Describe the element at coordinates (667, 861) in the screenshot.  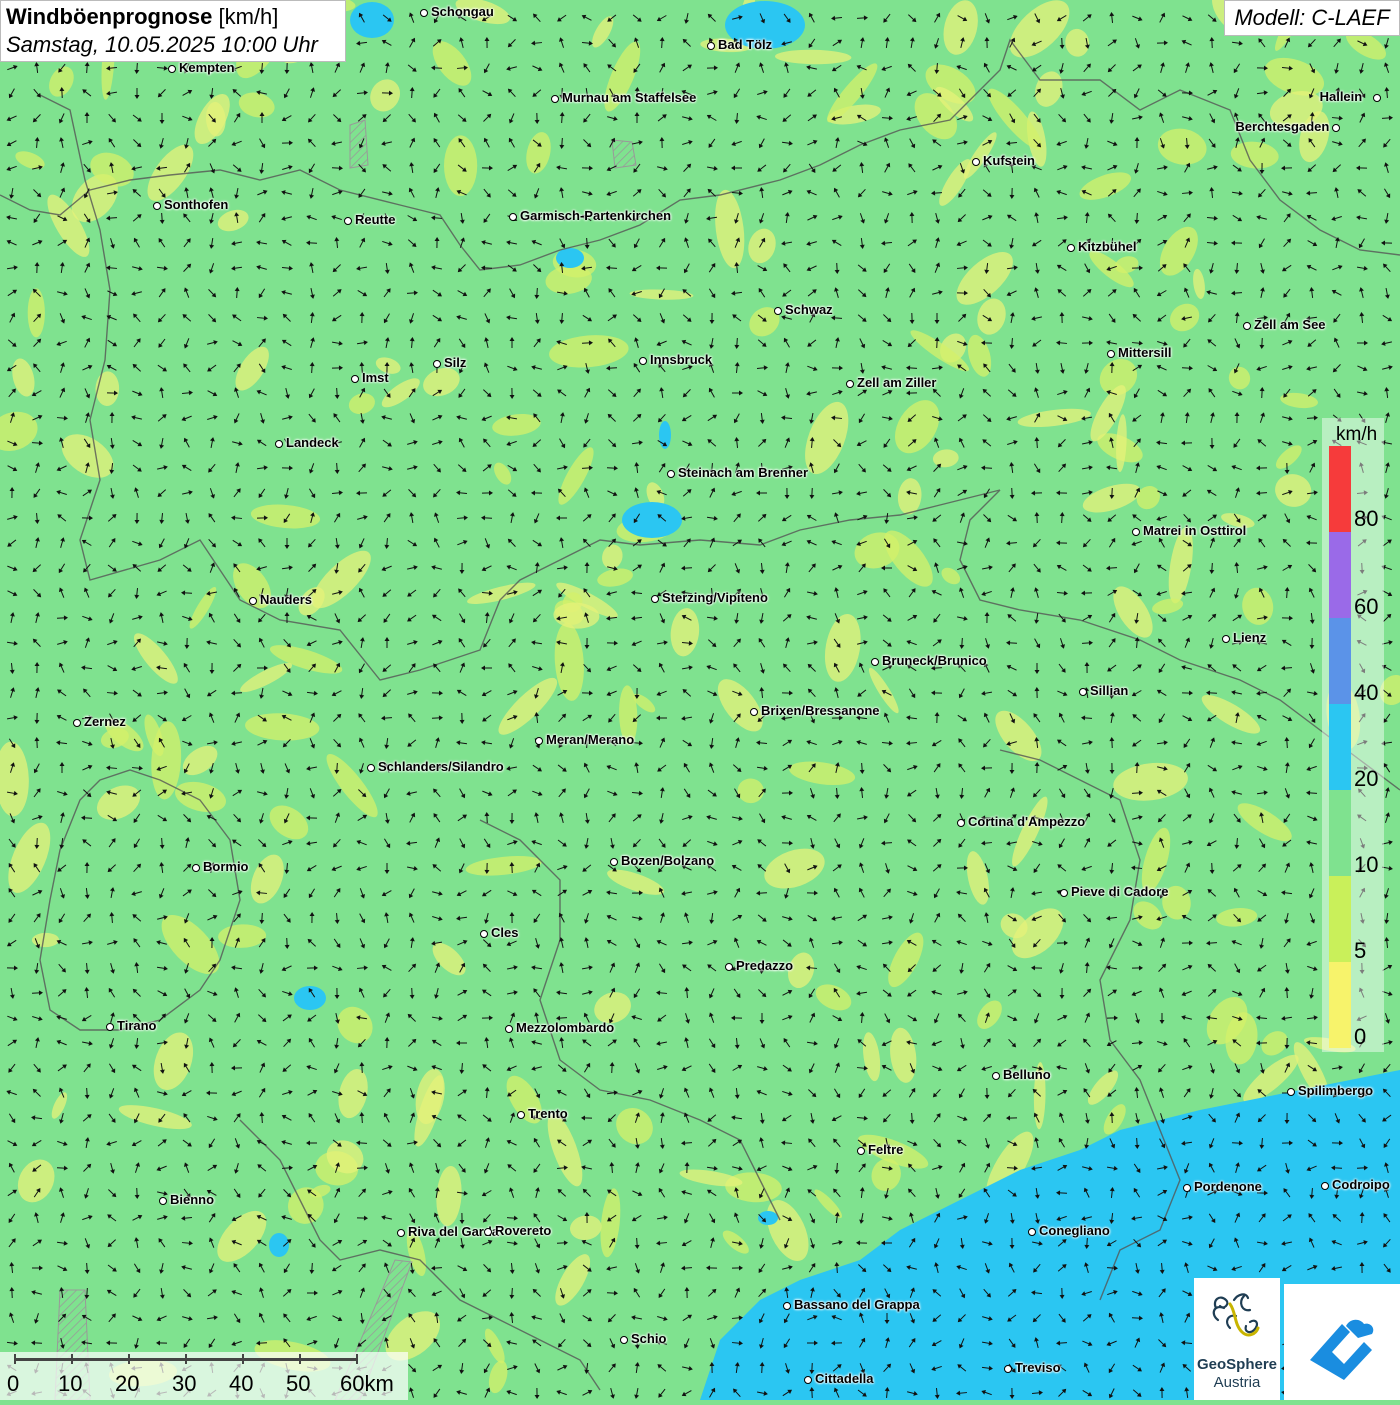
I see `city-label: Bozen/Bolzano` at that location.